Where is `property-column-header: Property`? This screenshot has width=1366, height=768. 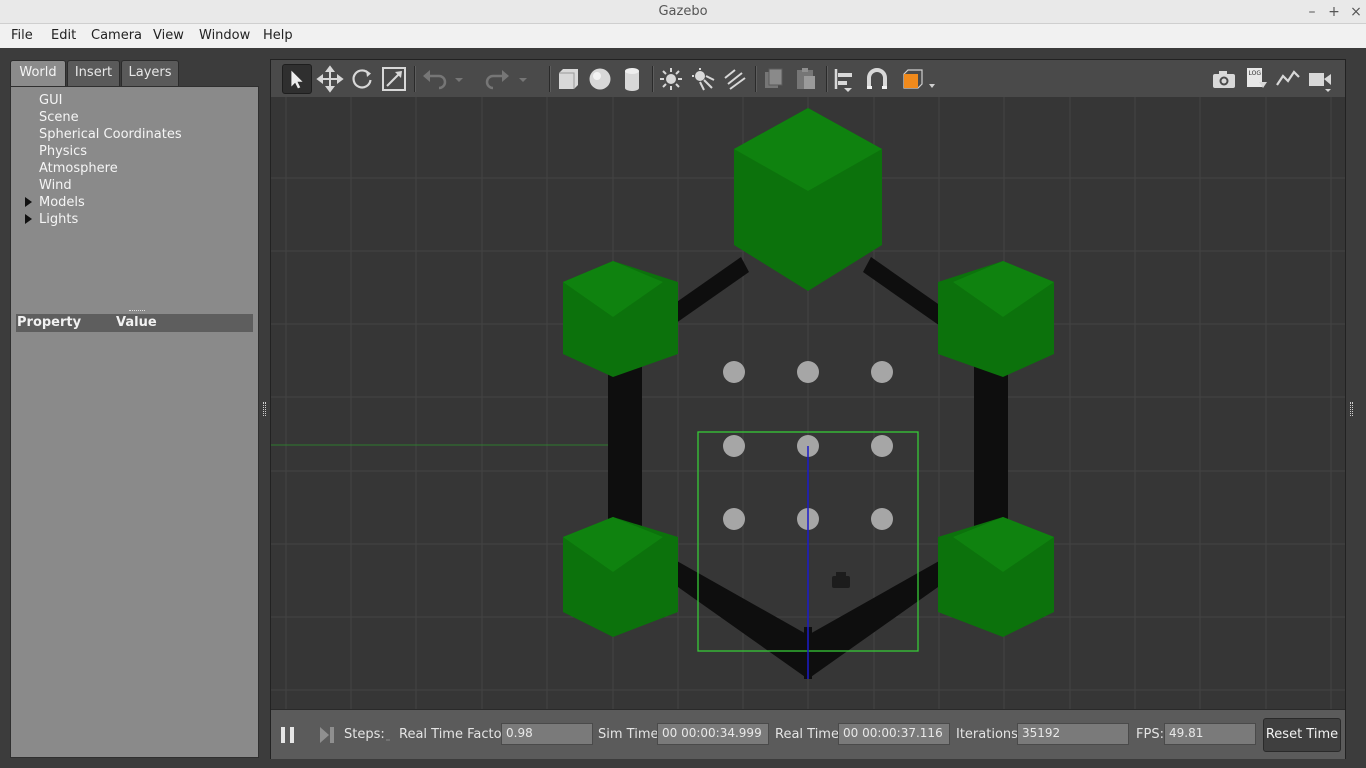 property-column-header: Property is located at coordinates (49, 322).